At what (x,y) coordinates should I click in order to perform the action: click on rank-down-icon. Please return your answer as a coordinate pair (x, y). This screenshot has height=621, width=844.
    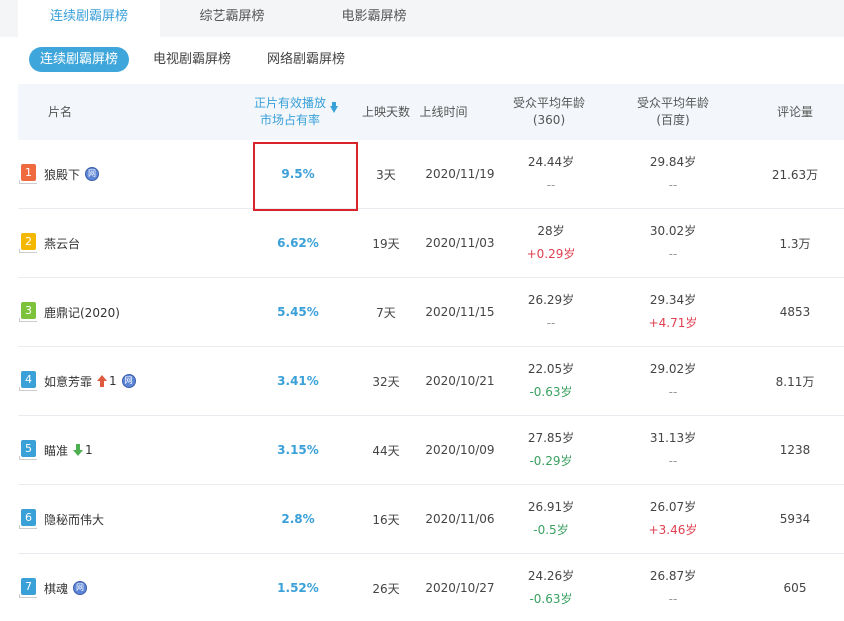
    Looking at the image, I should click on (78, 450).